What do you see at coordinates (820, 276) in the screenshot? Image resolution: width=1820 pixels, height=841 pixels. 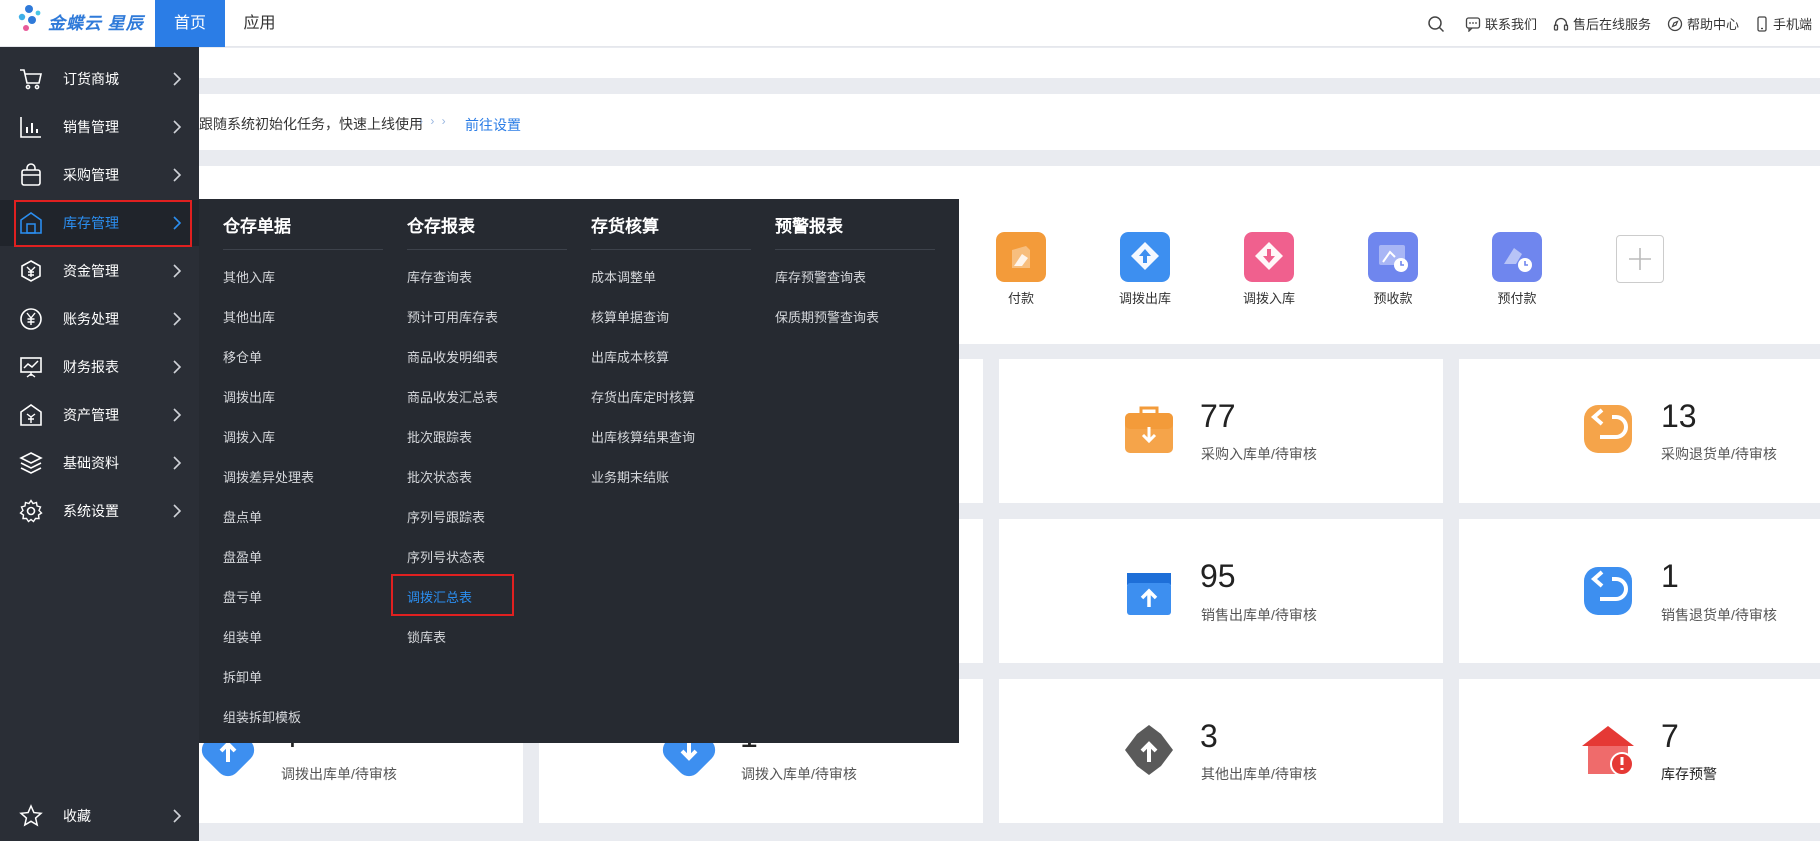 I see `menu-item-stock-warning-query: 库存预警查询表` at bounding box center [820, 276].